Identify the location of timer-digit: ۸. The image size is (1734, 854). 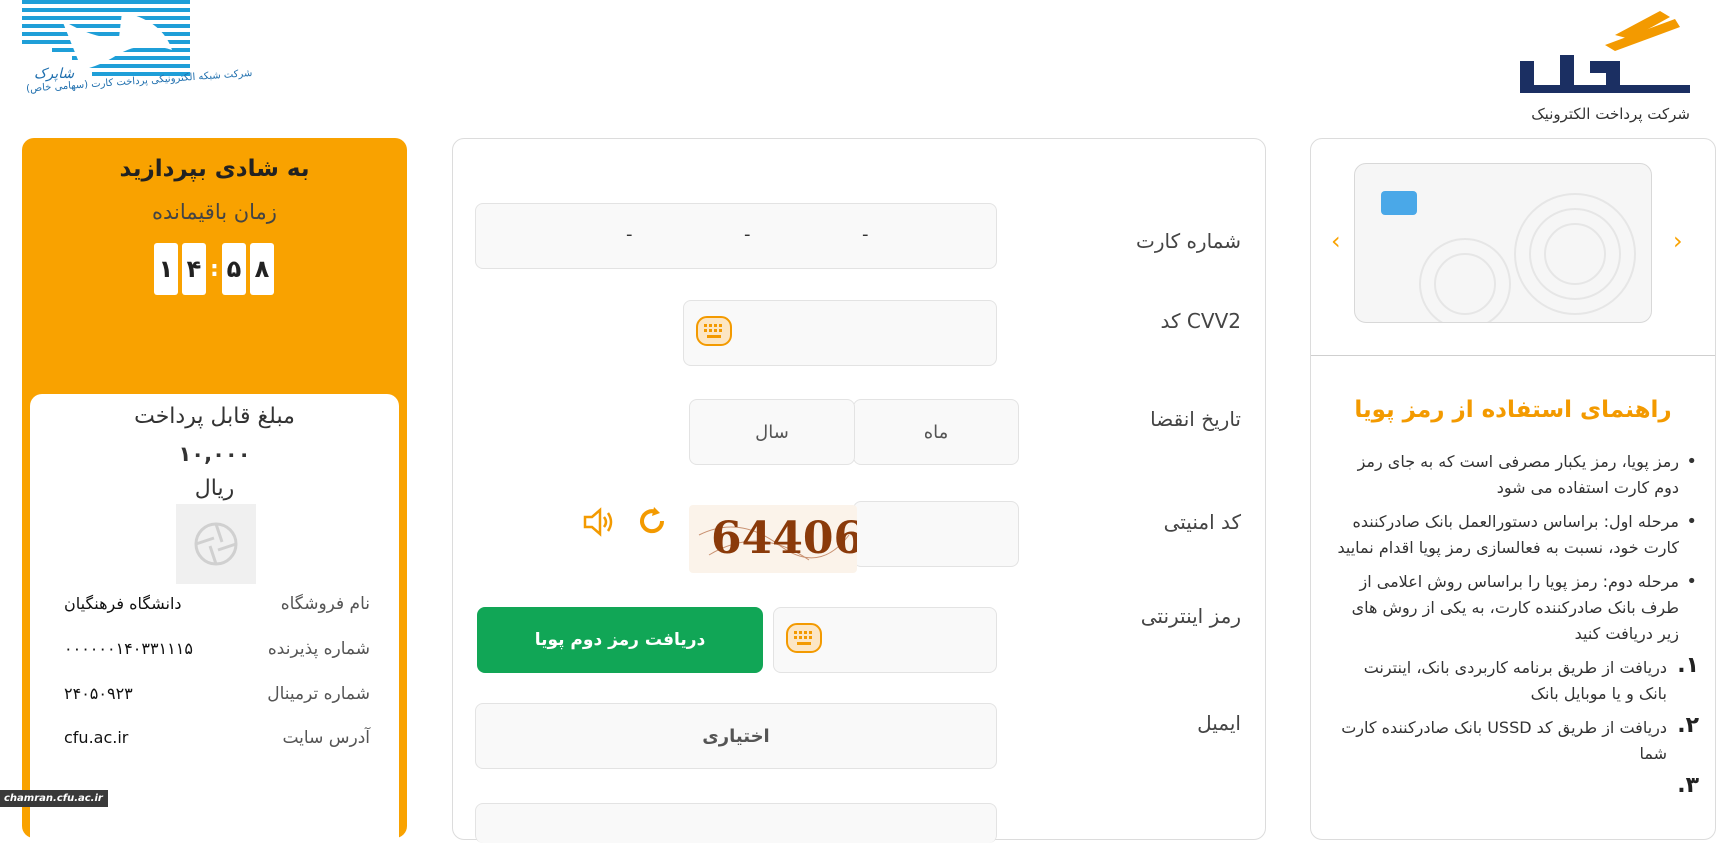
(262, 269).